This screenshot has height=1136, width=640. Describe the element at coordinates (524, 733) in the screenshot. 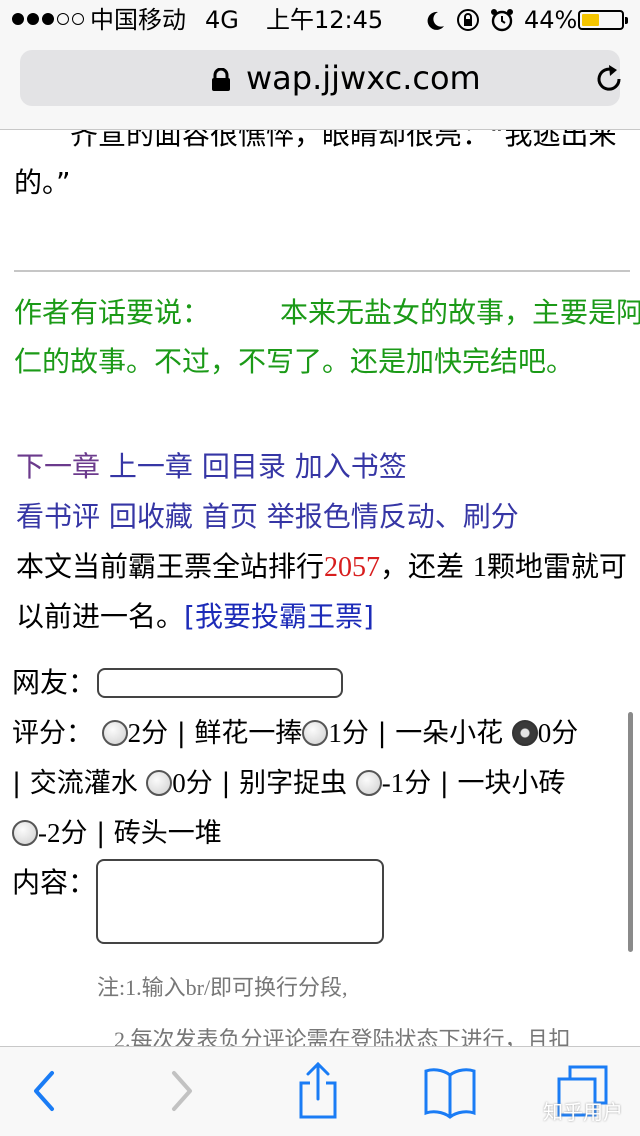

I see `score-radio-0-selected` at that location.